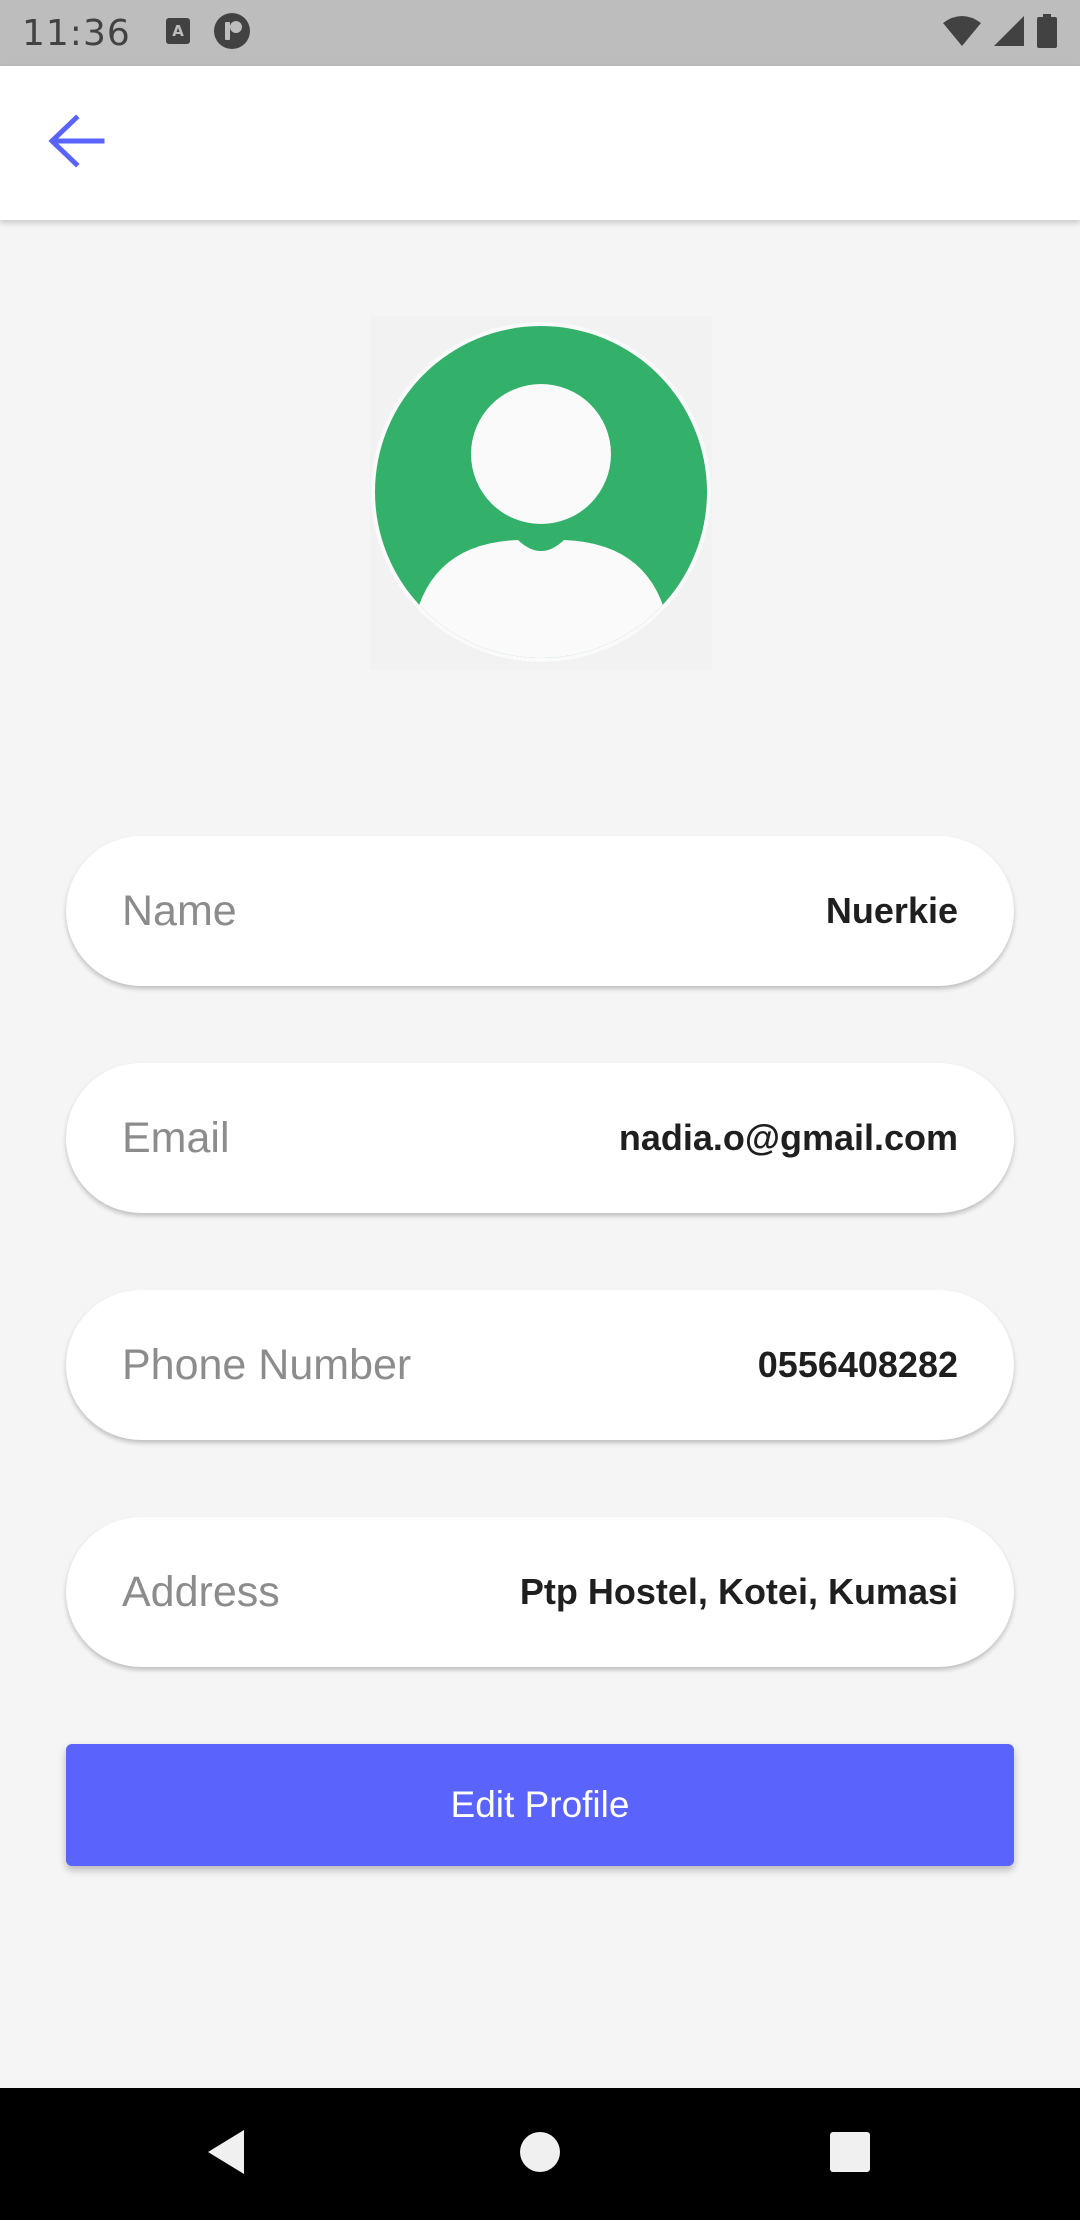 This screenshot has width=1080, height=2220. I want to click on phone-number-value: 0556408282, so click(857, 1364).